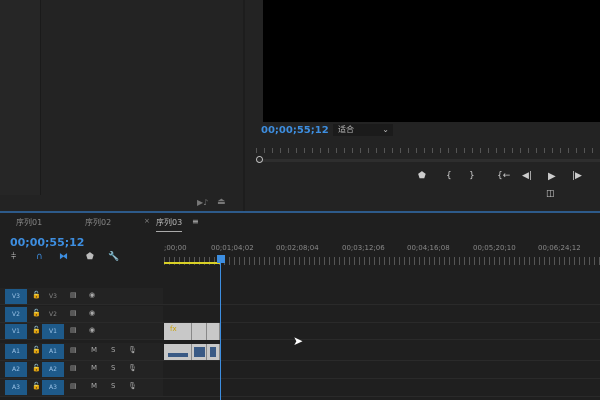 This screenshot has height=400, width=600. Describe the element at coordinates (300, 370) in the screenshot. I see `track-a2: A2 🔓 A2 ▤ M S 🎙` at that location.